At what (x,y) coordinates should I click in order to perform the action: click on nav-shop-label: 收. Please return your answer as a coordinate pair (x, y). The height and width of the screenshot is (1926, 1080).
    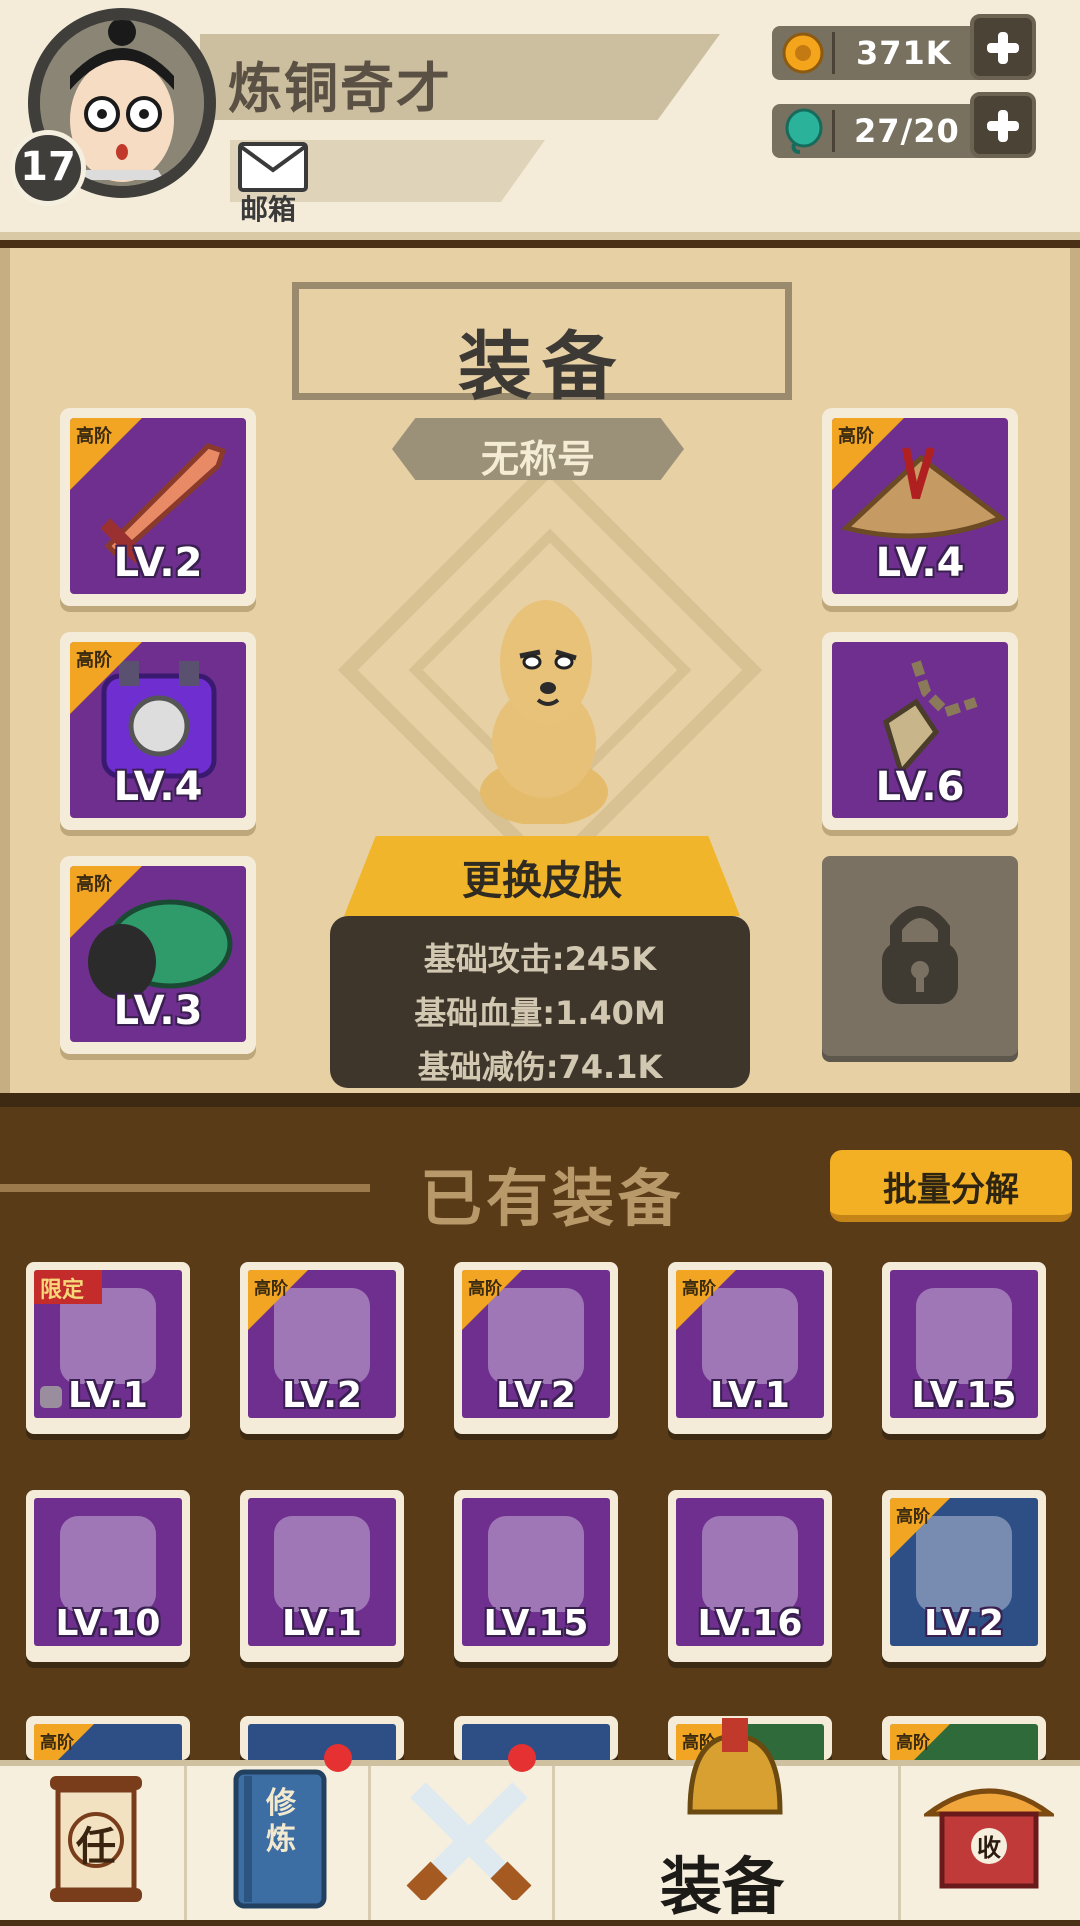
    Looking at the image, I should click on (989, 1848).